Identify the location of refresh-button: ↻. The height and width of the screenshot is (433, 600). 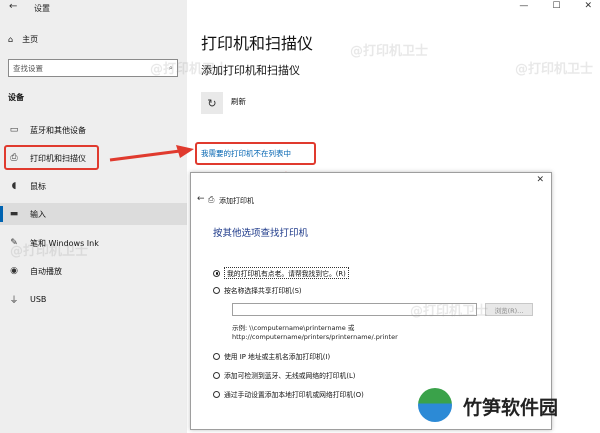
(212, 103).